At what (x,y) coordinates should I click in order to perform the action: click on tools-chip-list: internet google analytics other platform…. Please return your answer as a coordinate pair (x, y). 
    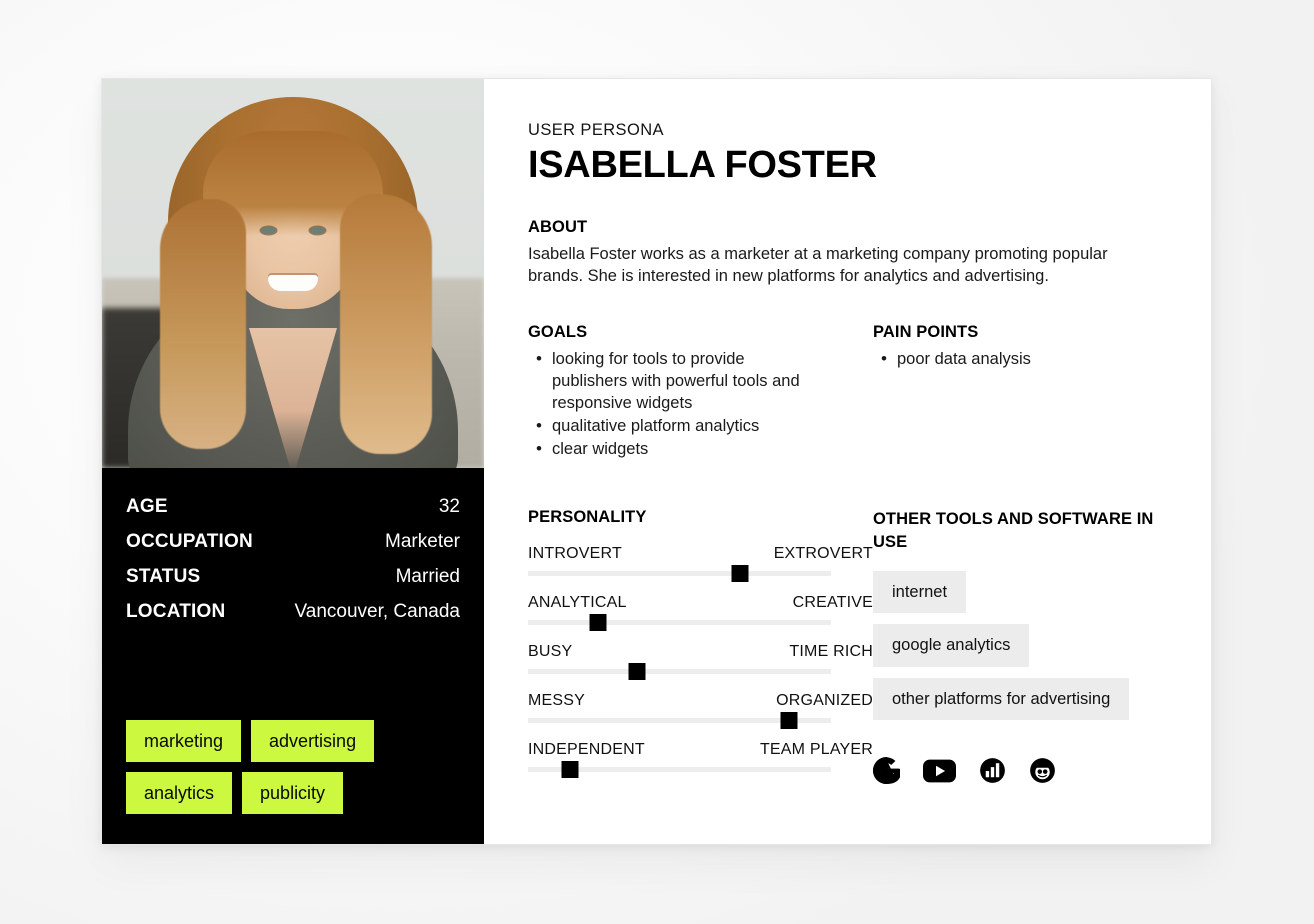
    Looking at the image, I should click on (1020, 651).